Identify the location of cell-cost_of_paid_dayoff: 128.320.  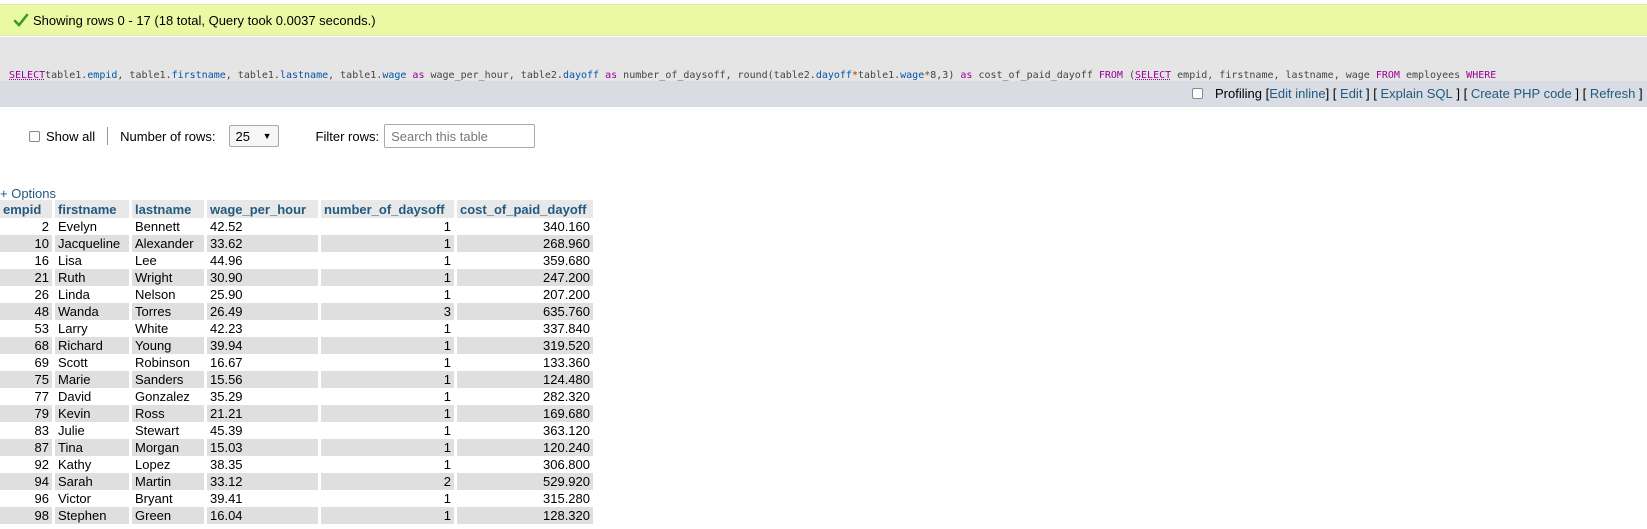
(525, 515).